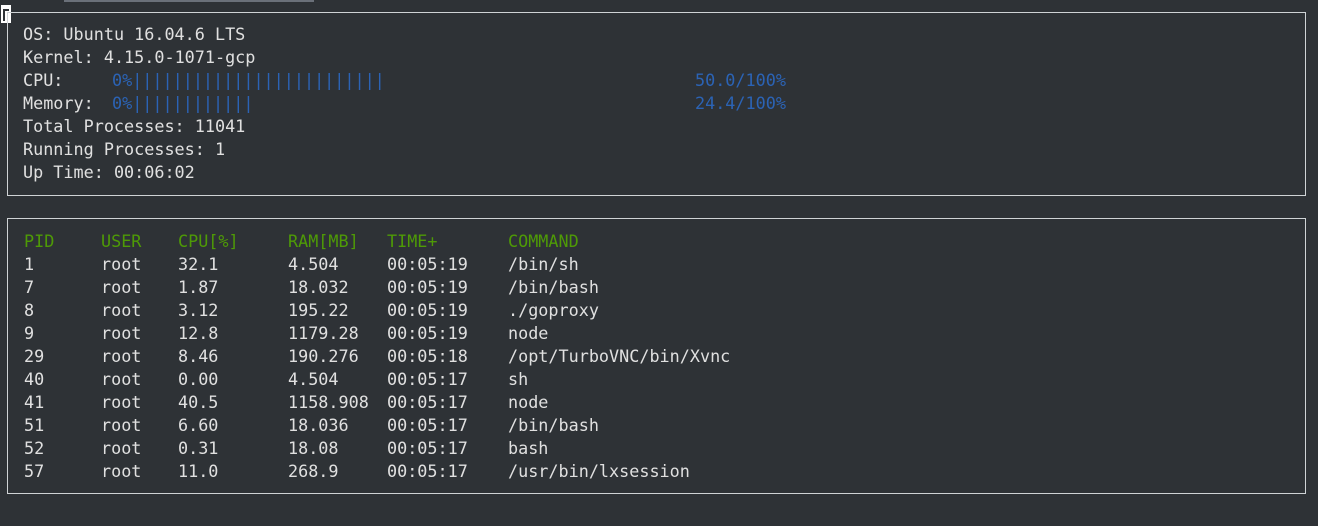 The width and height of the screenshot is (1318, 526). What do you see at coordinates (109, 172) in the screenshot?
I see `uptime-line: Up Time: 00:06:02` at bounding box center [109, 172].